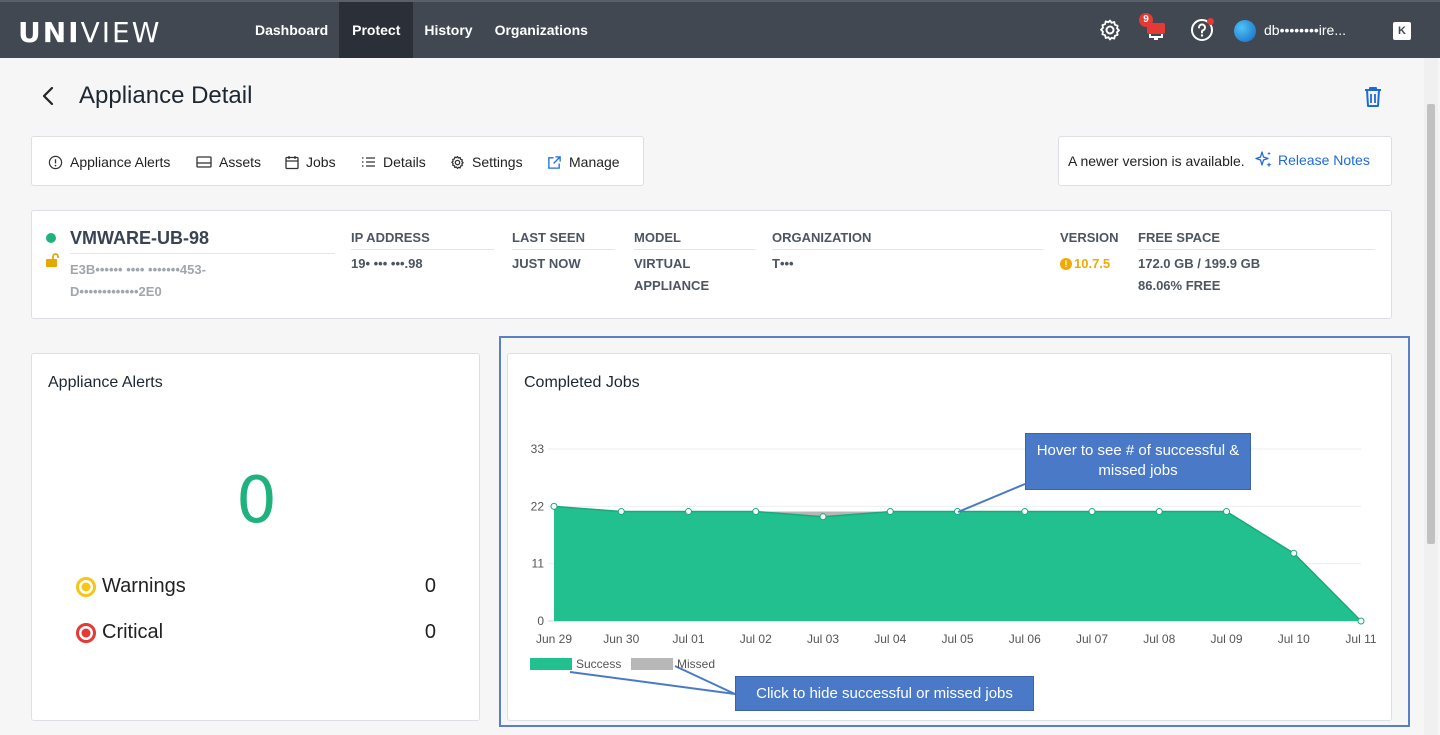 The width and height of the screenshot is (1440, 735). What do you see at coordinates (52, 260) in the screenshot?
I see `unlocked-icon` at bounding box center [52, 260].